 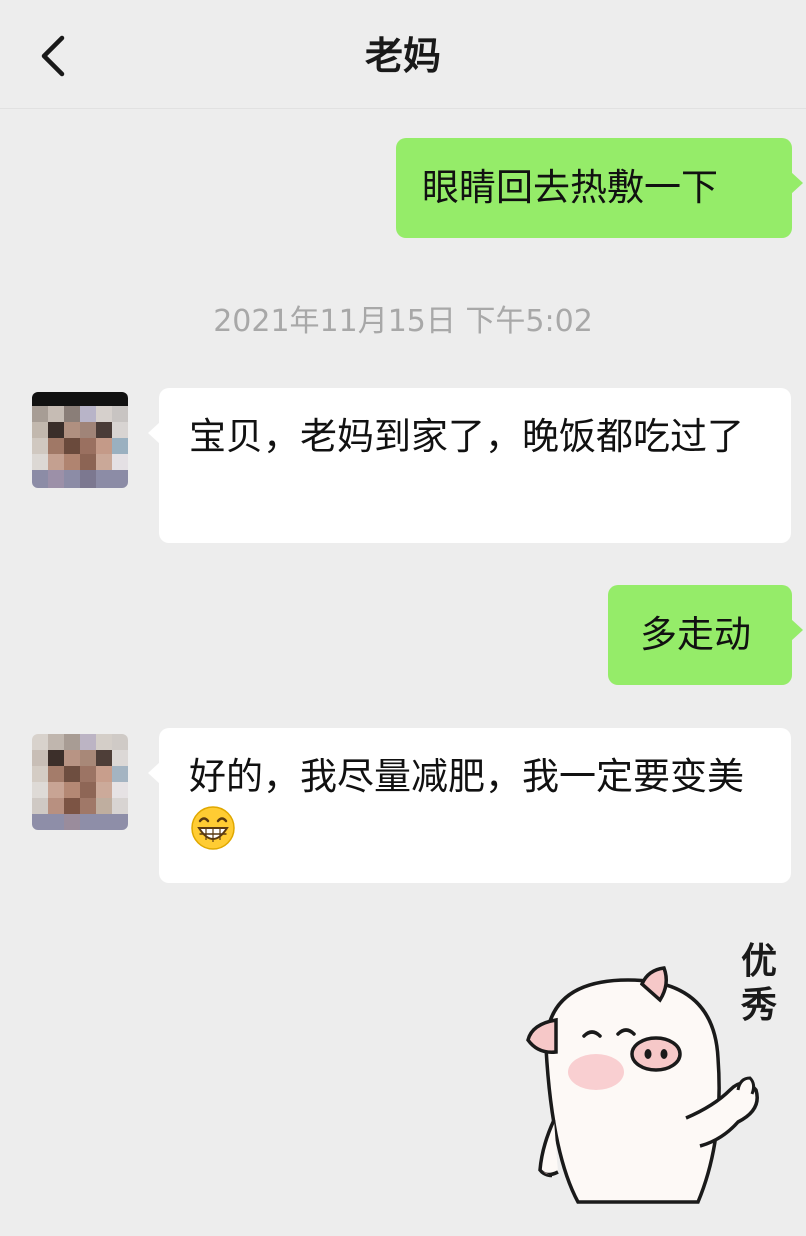 I want to click on message-bubble-incoming: 宝贝，老妈到家了，晚饭都吃过了, so click(x=469, y=465).